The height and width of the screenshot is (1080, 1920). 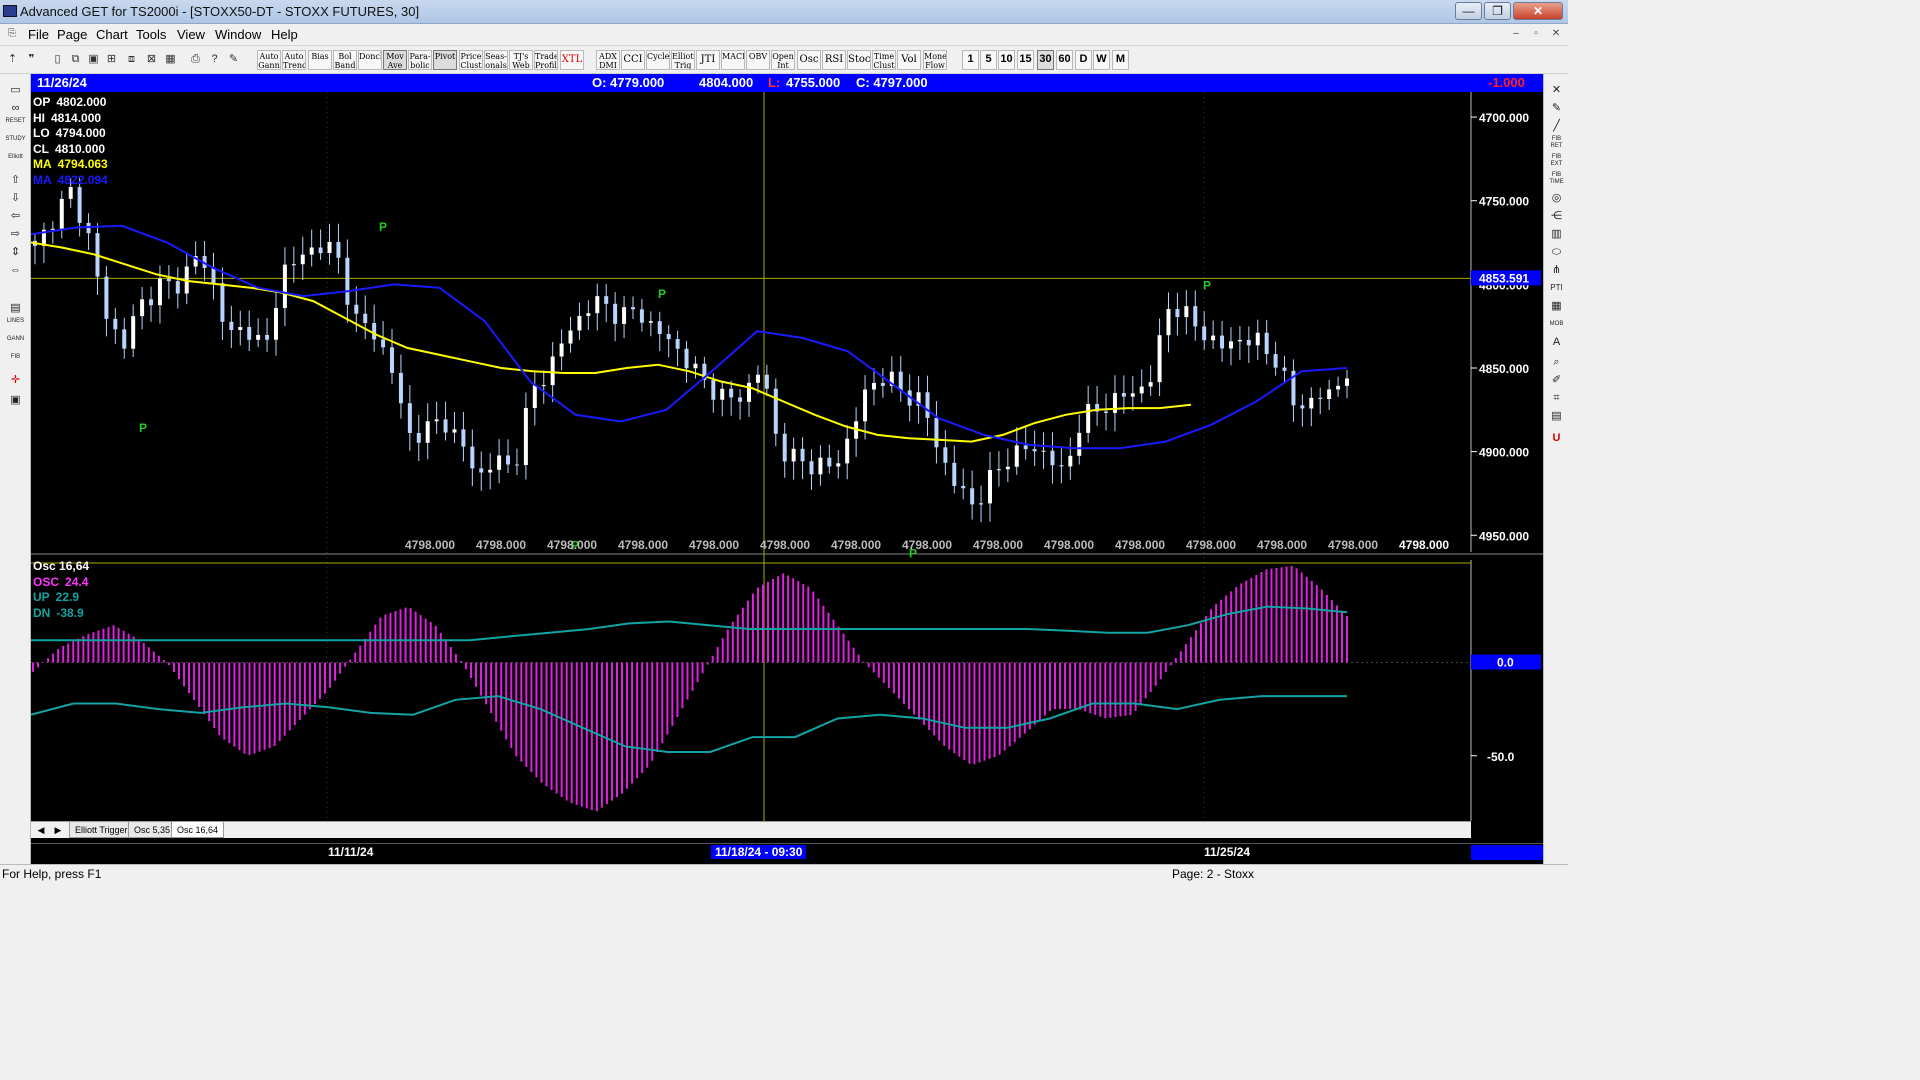 I want to click on tab-elliott-trigger: Elliott Trigger, so click(x=101, y=830).